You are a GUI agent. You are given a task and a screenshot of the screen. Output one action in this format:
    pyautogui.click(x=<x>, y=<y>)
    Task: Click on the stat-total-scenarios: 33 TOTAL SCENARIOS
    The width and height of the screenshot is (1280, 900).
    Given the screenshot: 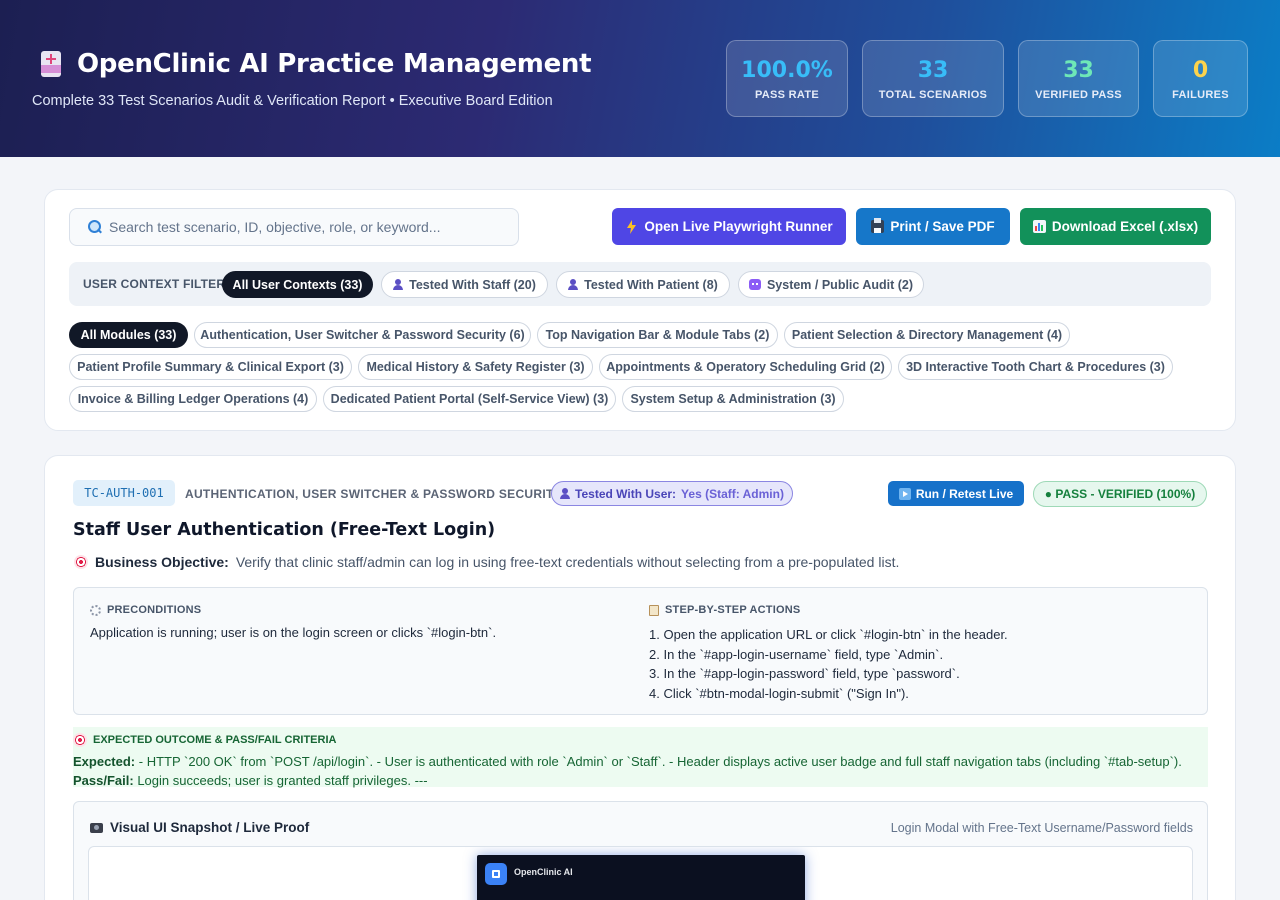 What is the action you would take?
    pyautogui.click(x=933, y=78)
    